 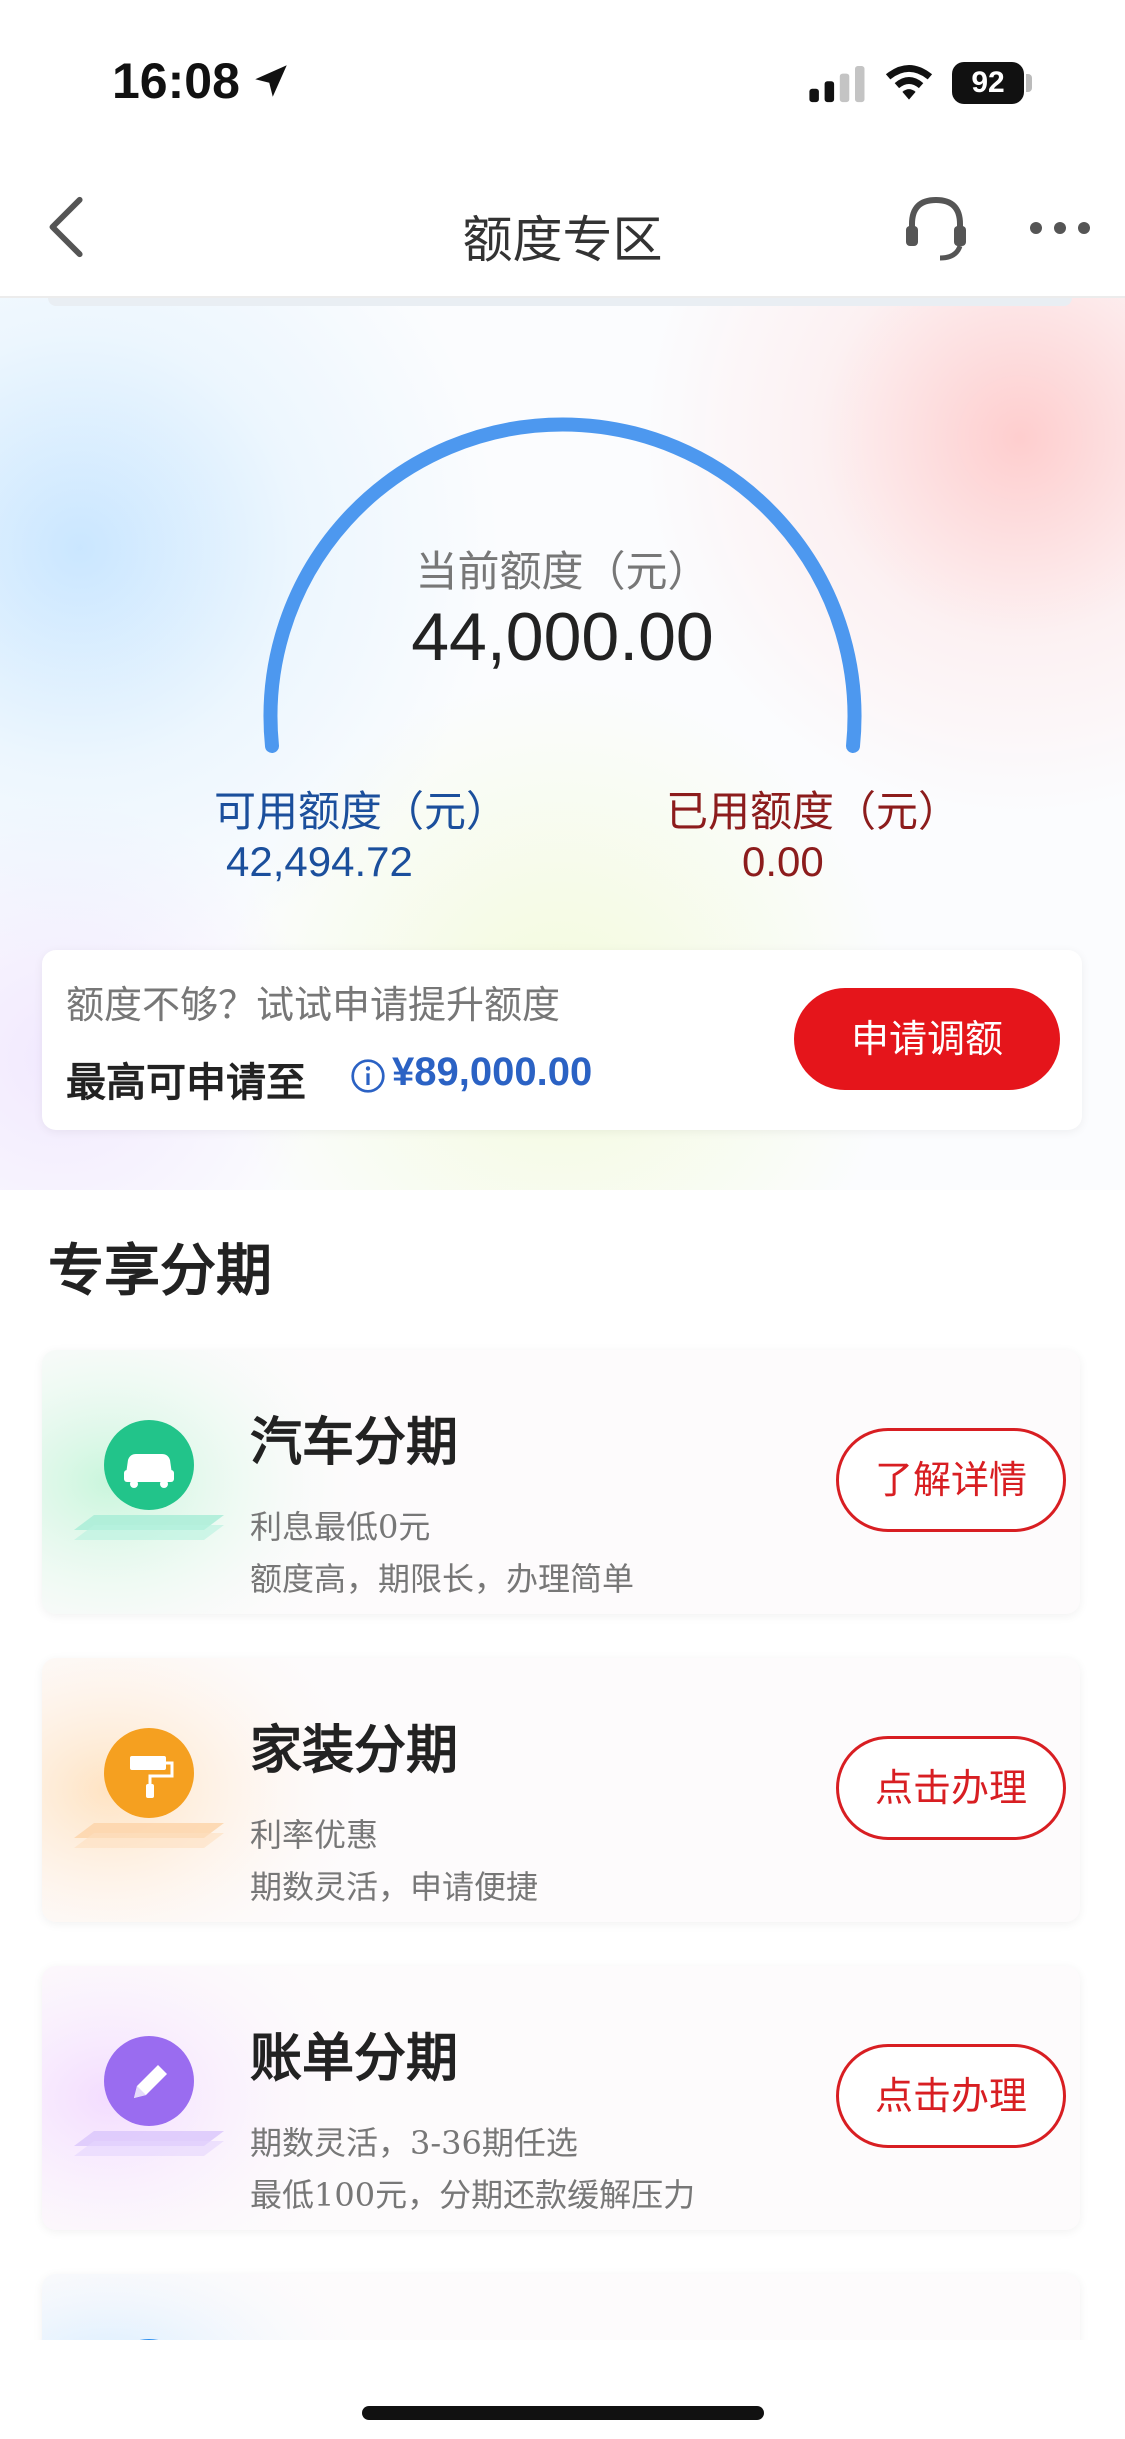 What do you see at coordinates (562, 80) in the screenshot?
I see `status-bar: 16:08 92` at bounding box center [562, 80].